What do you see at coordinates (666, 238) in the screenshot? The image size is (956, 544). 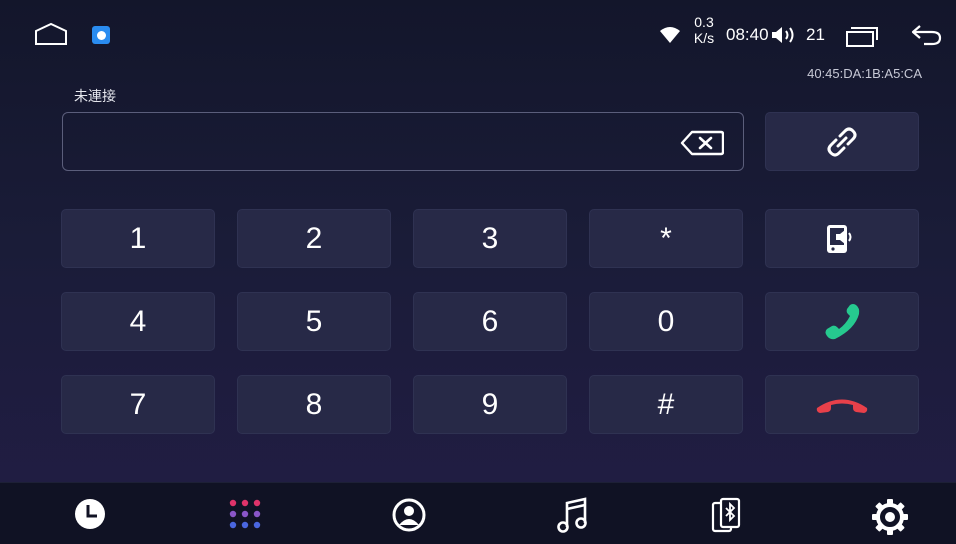 I see `key-star: *` at bounding box center [666, 238].